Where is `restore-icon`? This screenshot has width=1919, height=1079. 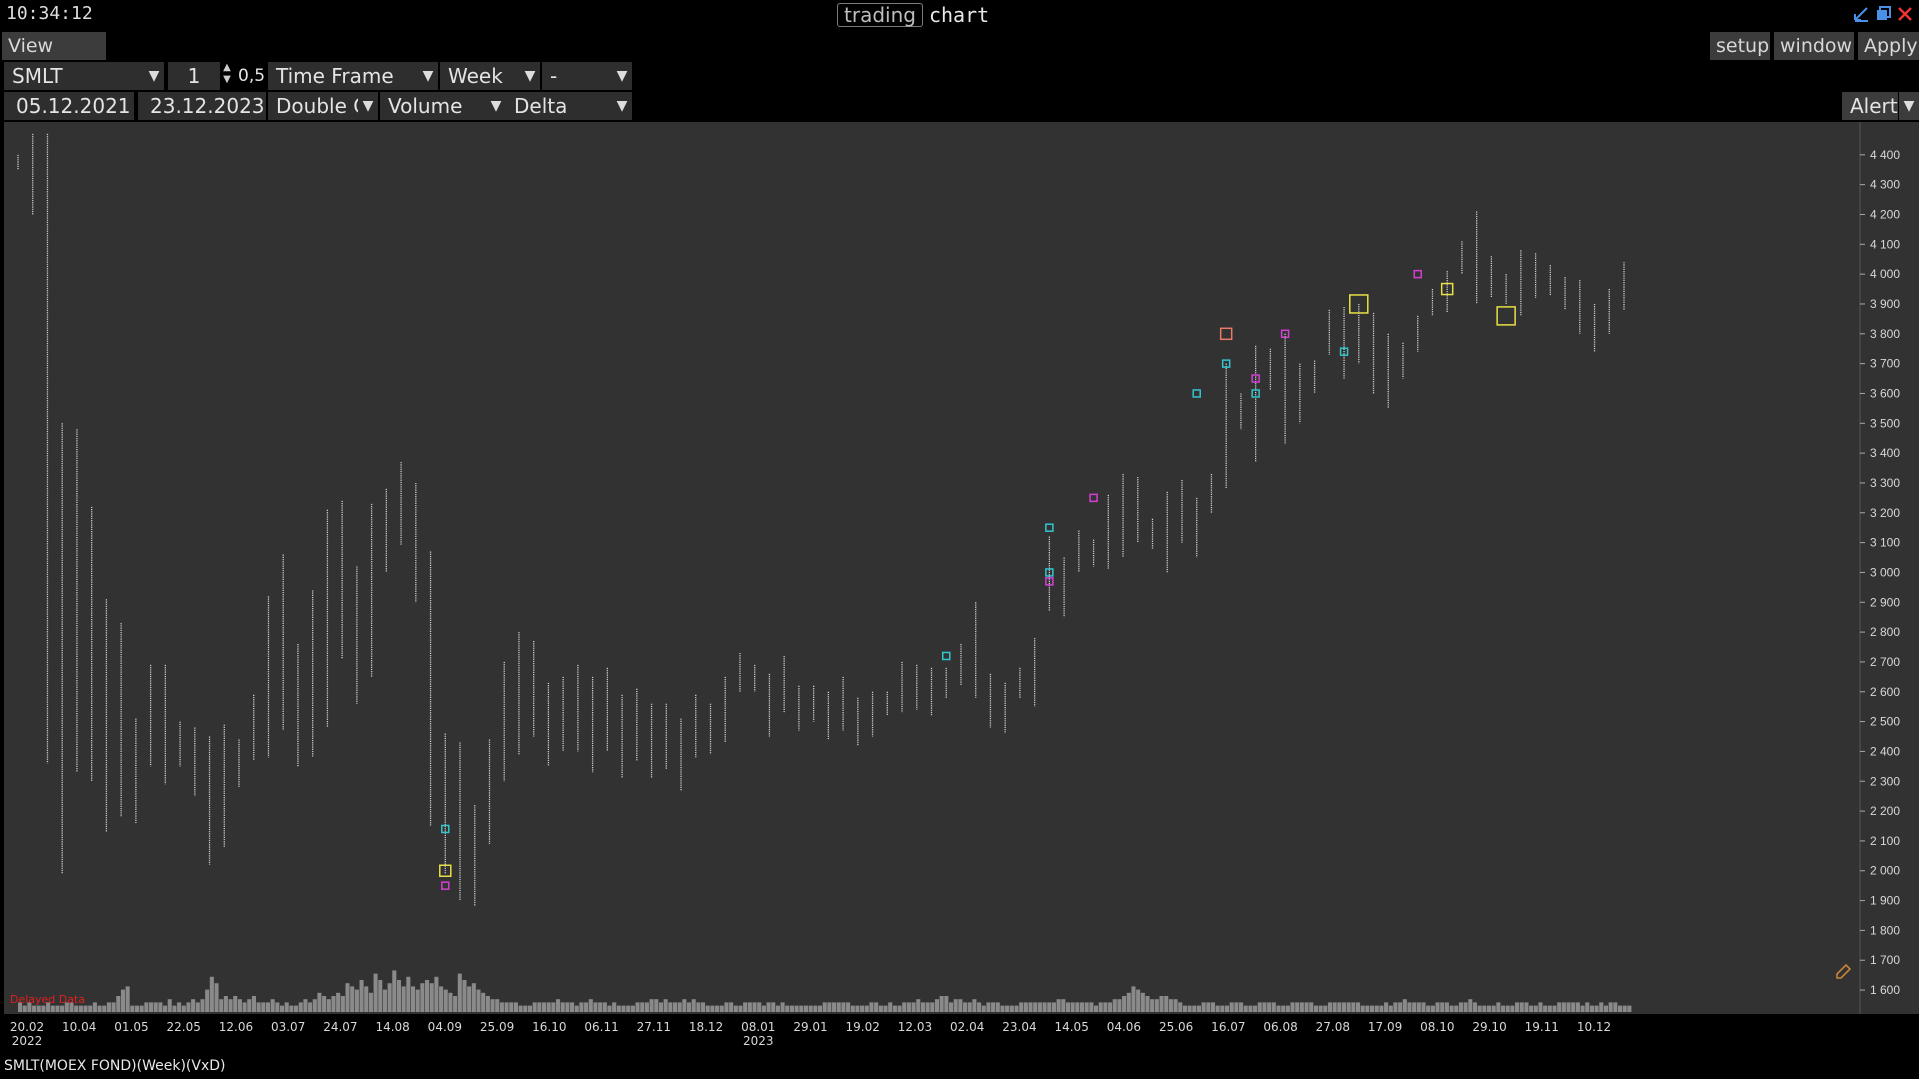 restore-icon is located at coordinates (1883, 14).